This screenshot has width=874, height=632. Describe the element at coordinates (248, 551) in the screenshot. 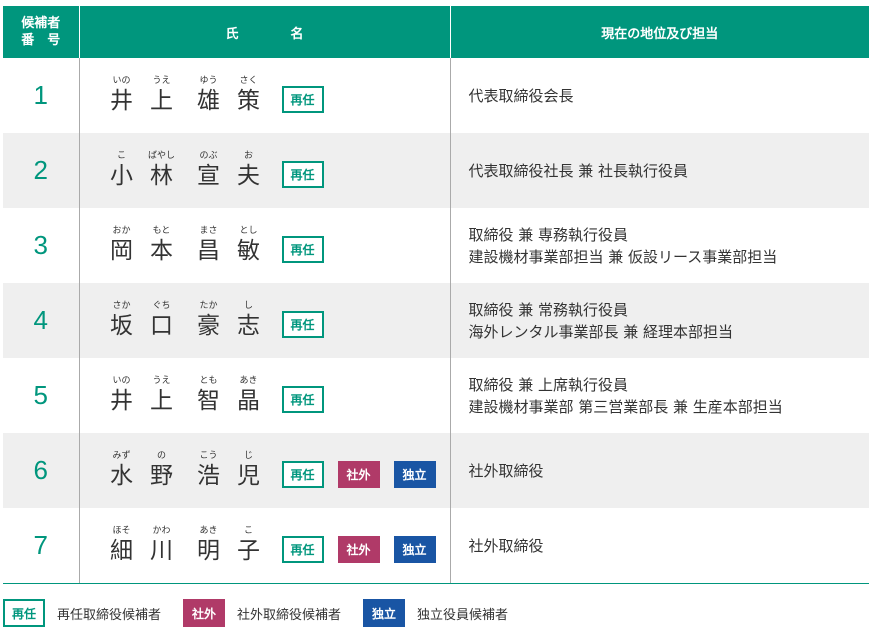

I see `kanji: 子` at that location.